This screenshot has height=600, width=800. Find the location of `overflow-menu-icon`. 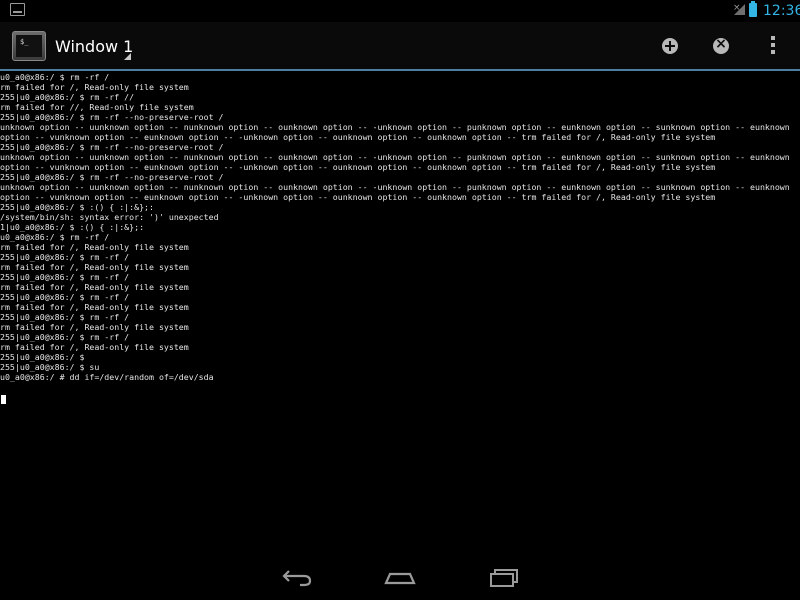

overflow-menu-icon is located at coordinates (773, 47).